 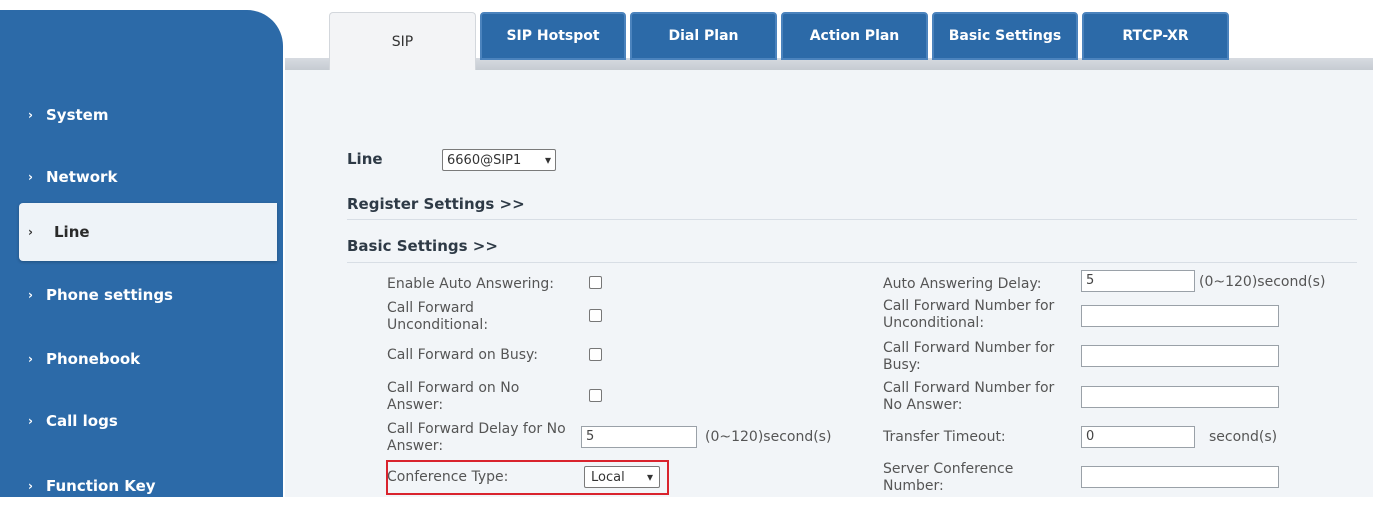 What do you see at coordinates (109, 295) in the screenshot?
I see `sidebar-item-label: Phone settings` at bounding box center [109, 295].